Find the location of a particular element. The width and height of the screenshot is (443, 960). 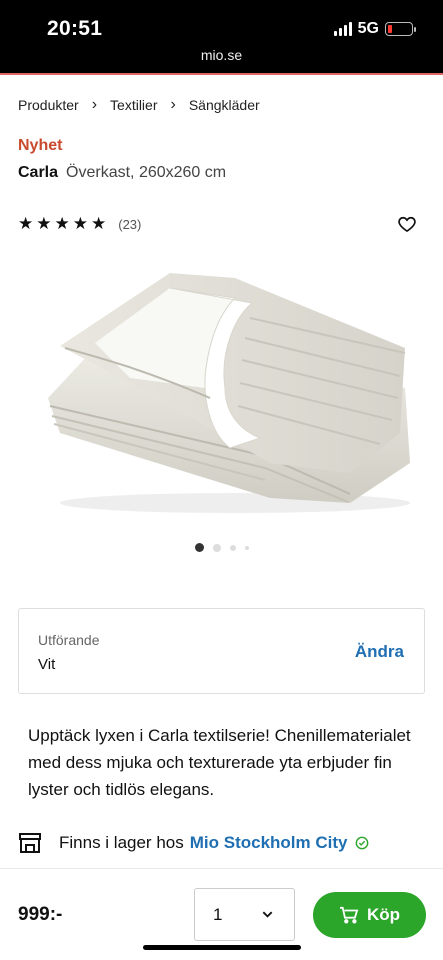

store-link: Mio Stockholm City is located at coordinates (269, 843).